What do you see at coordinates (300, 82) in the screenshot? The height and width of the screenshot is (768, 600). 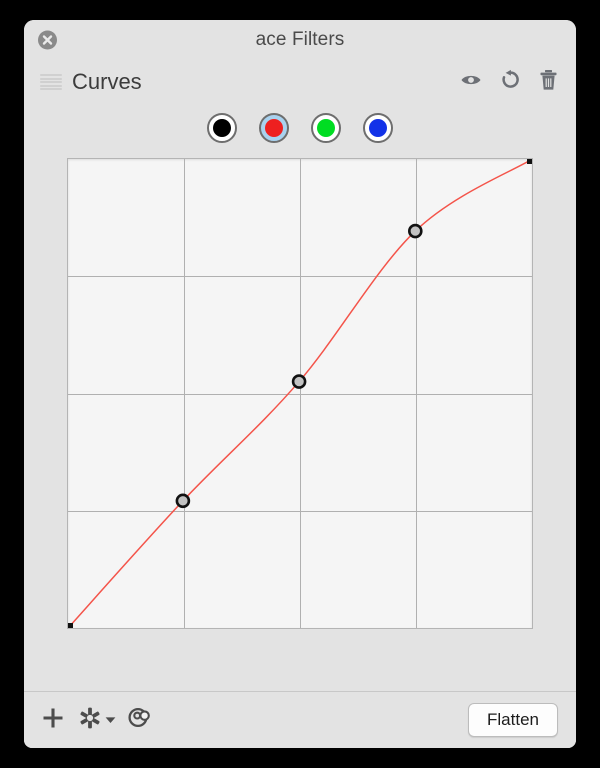 I see `filter-header: Curves` at bounding box center [300, 82].